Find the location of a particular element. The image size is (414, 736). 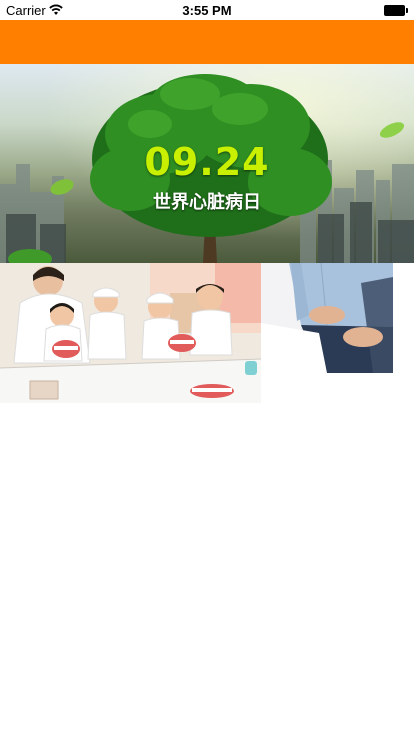

banner-date: 09.24 is located at coordinates (207, 162).